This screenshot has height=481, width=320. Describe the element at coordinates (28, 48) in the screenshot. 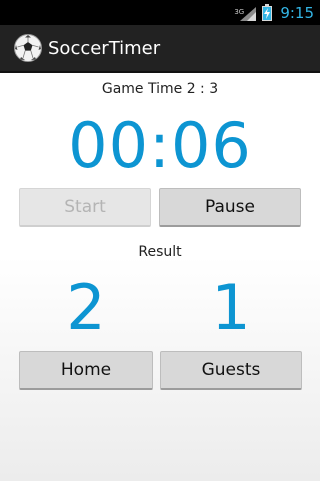

I see `soccer-ball-icon` at that location.